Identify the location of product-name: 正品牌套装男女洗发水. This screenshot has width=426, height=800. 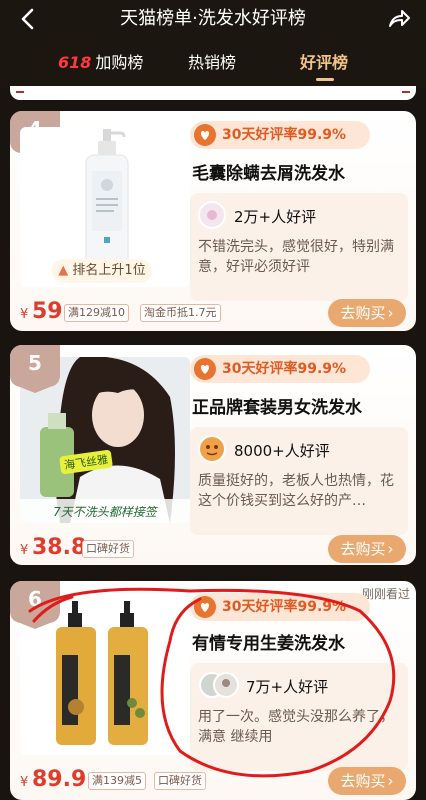
(277, 405).